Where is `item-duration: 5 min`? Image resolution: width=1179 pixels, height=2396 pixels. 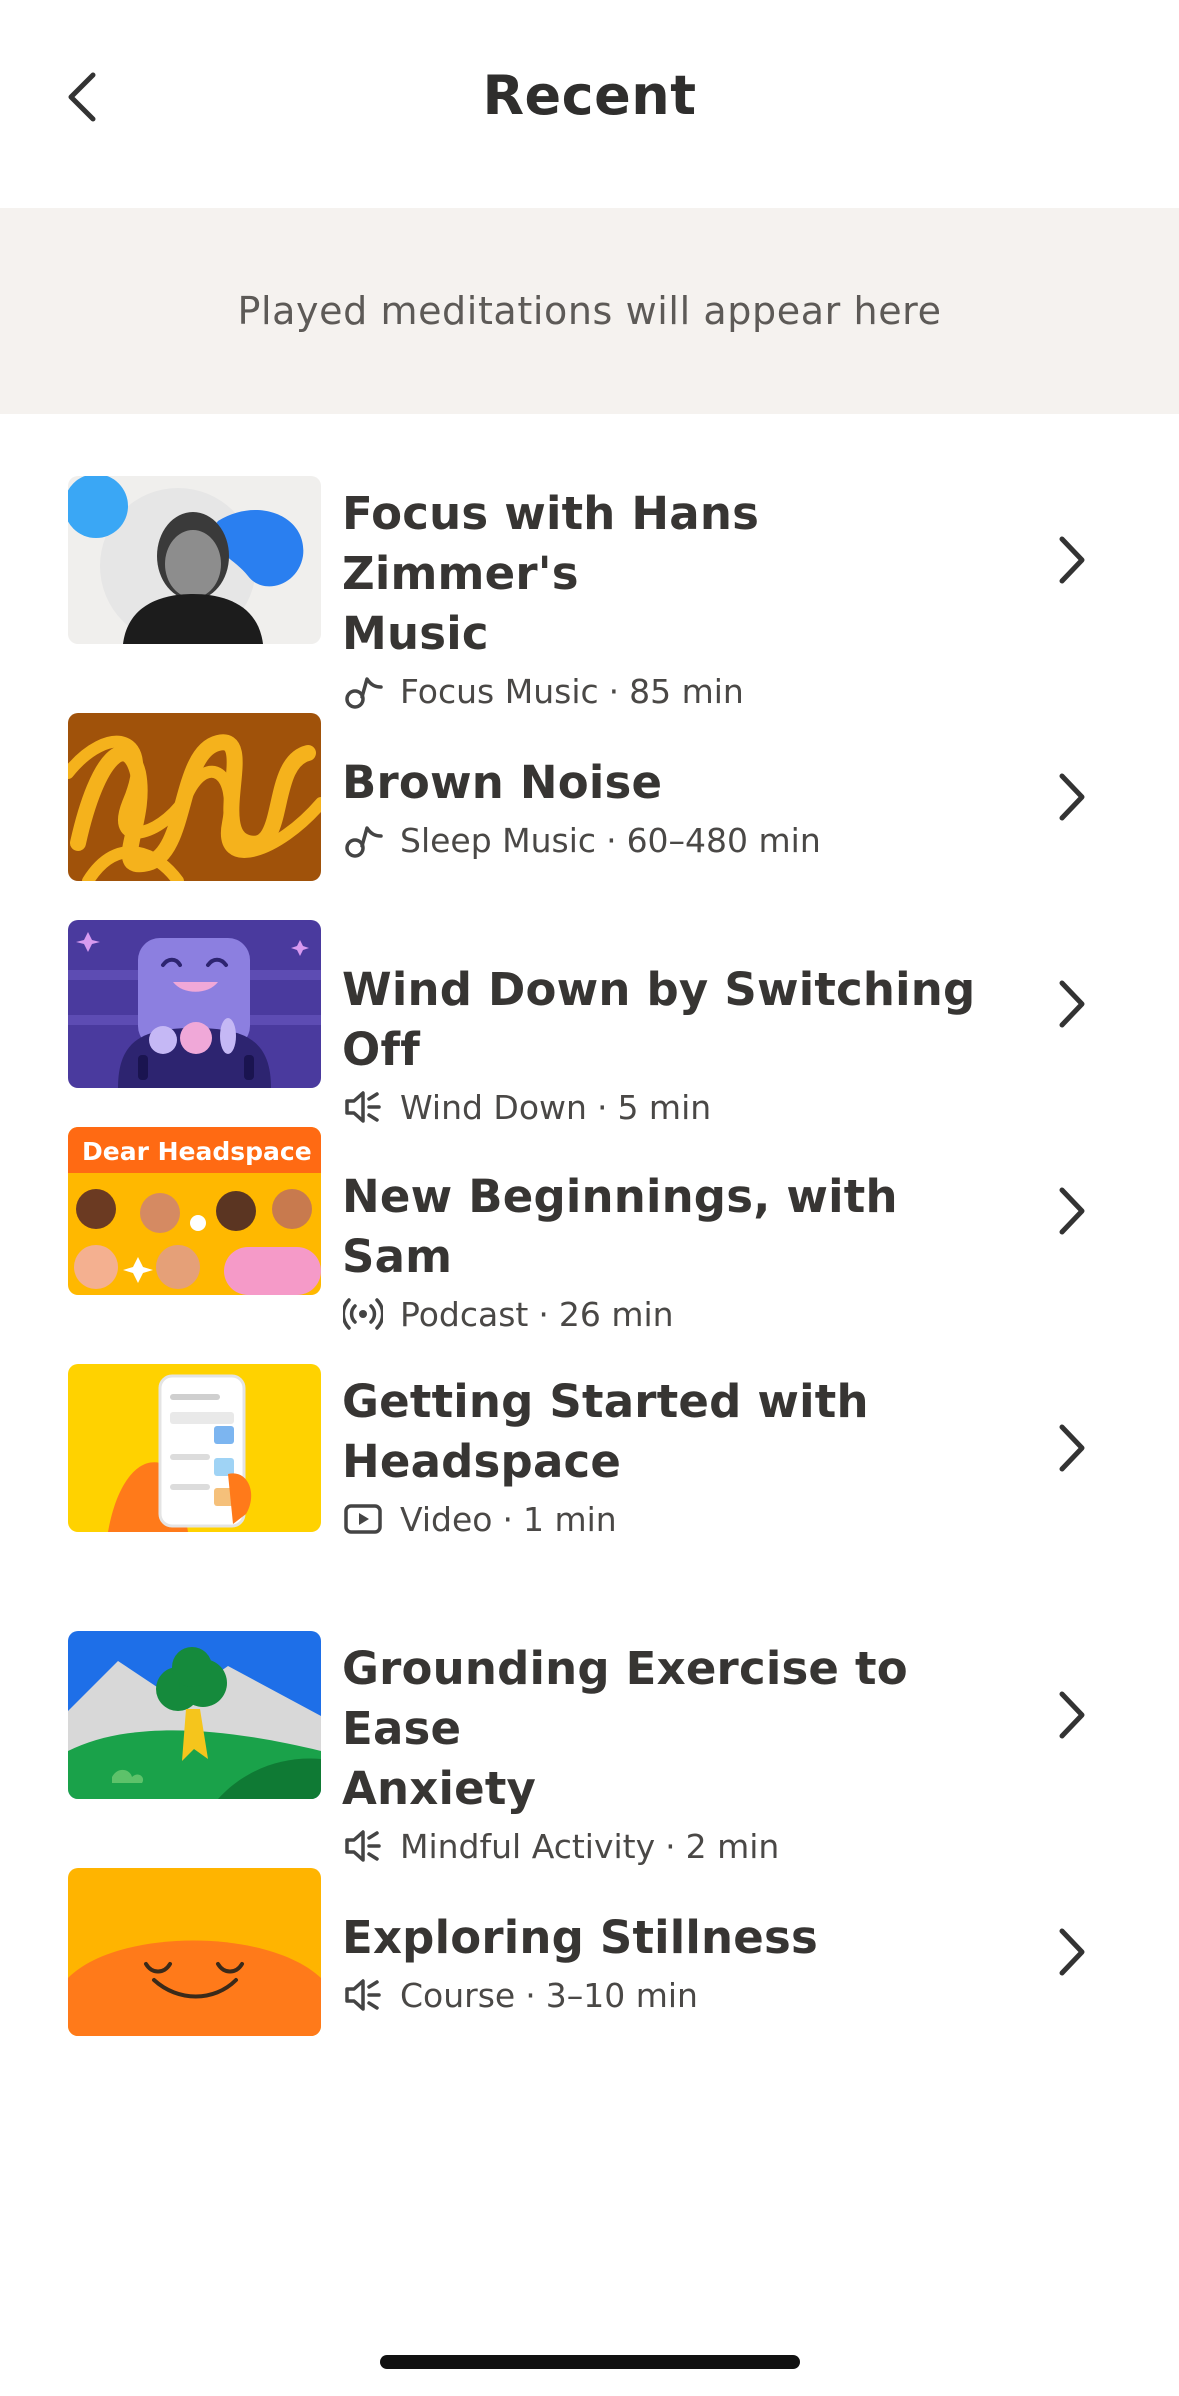
item-duration: 5 min is located at coordinates (664, 1107).